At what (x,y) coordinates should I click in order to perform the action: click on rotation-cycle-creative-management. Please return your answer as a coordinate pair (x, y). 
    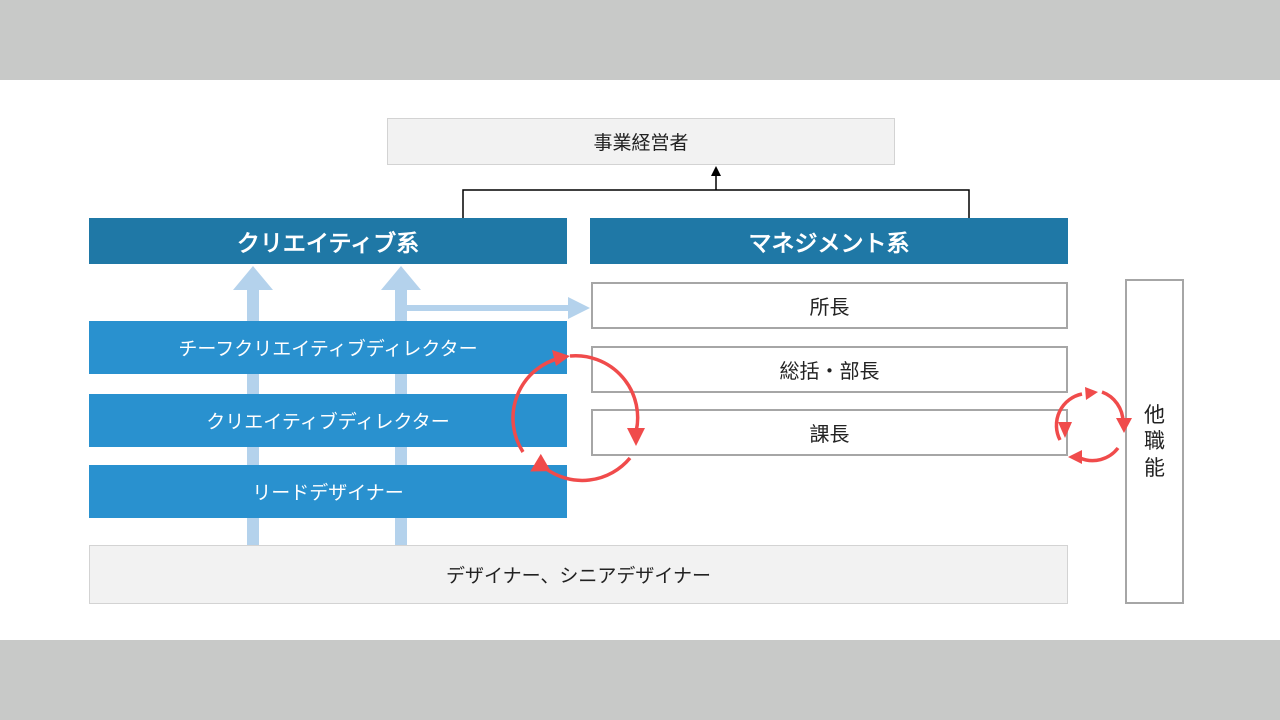
    Looking at the image, I should click on (578, 416).